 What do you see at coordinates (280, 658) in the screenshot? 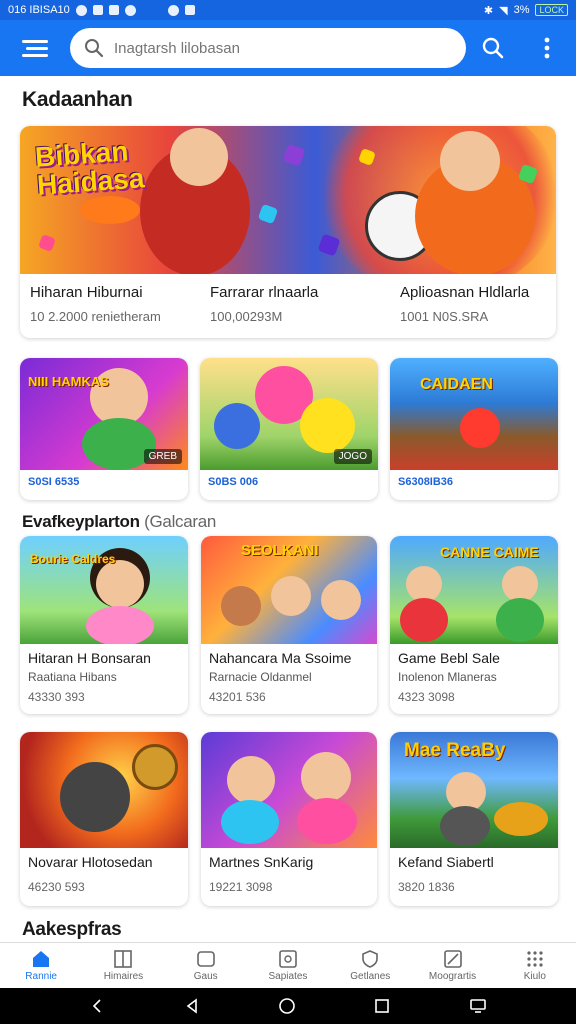
I see `game-title: Nahancara Ma Ssoime` at bounding box center [280, 658].